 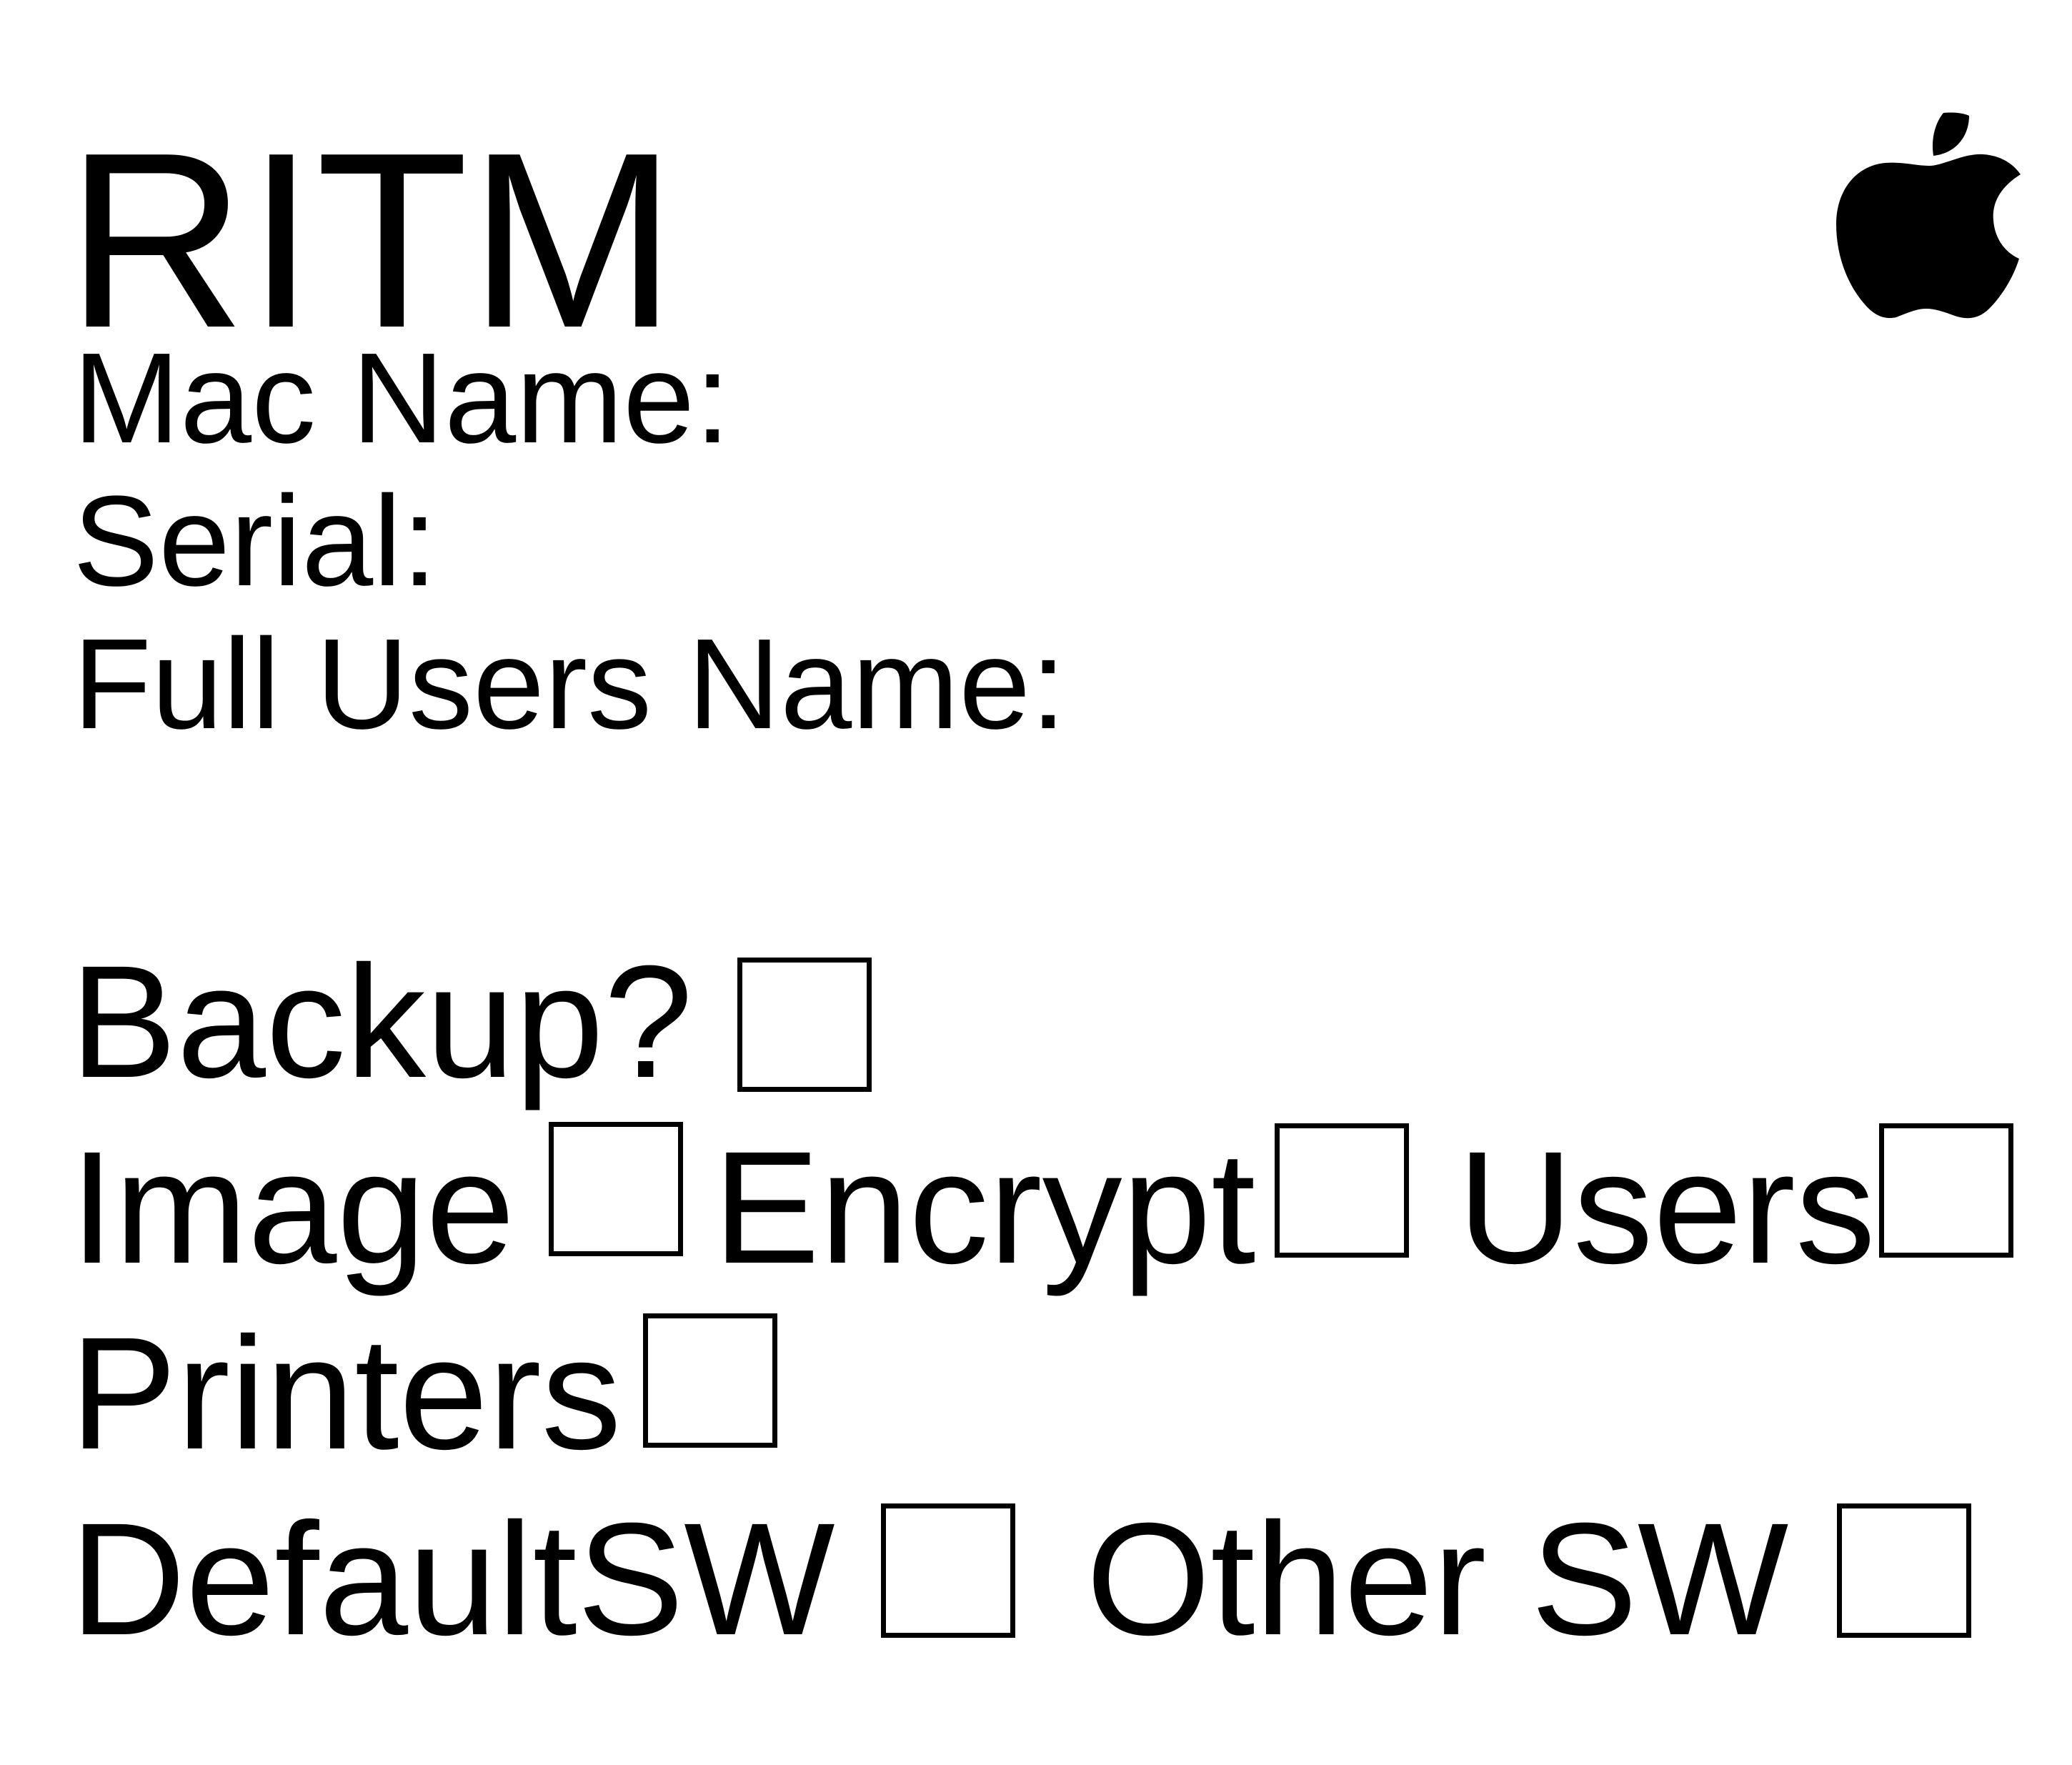 What do you see at coordinates (984, 1207) in the screenshot?
I see `encrypt-label: Encrypt` at bounding box center [984, 1207].